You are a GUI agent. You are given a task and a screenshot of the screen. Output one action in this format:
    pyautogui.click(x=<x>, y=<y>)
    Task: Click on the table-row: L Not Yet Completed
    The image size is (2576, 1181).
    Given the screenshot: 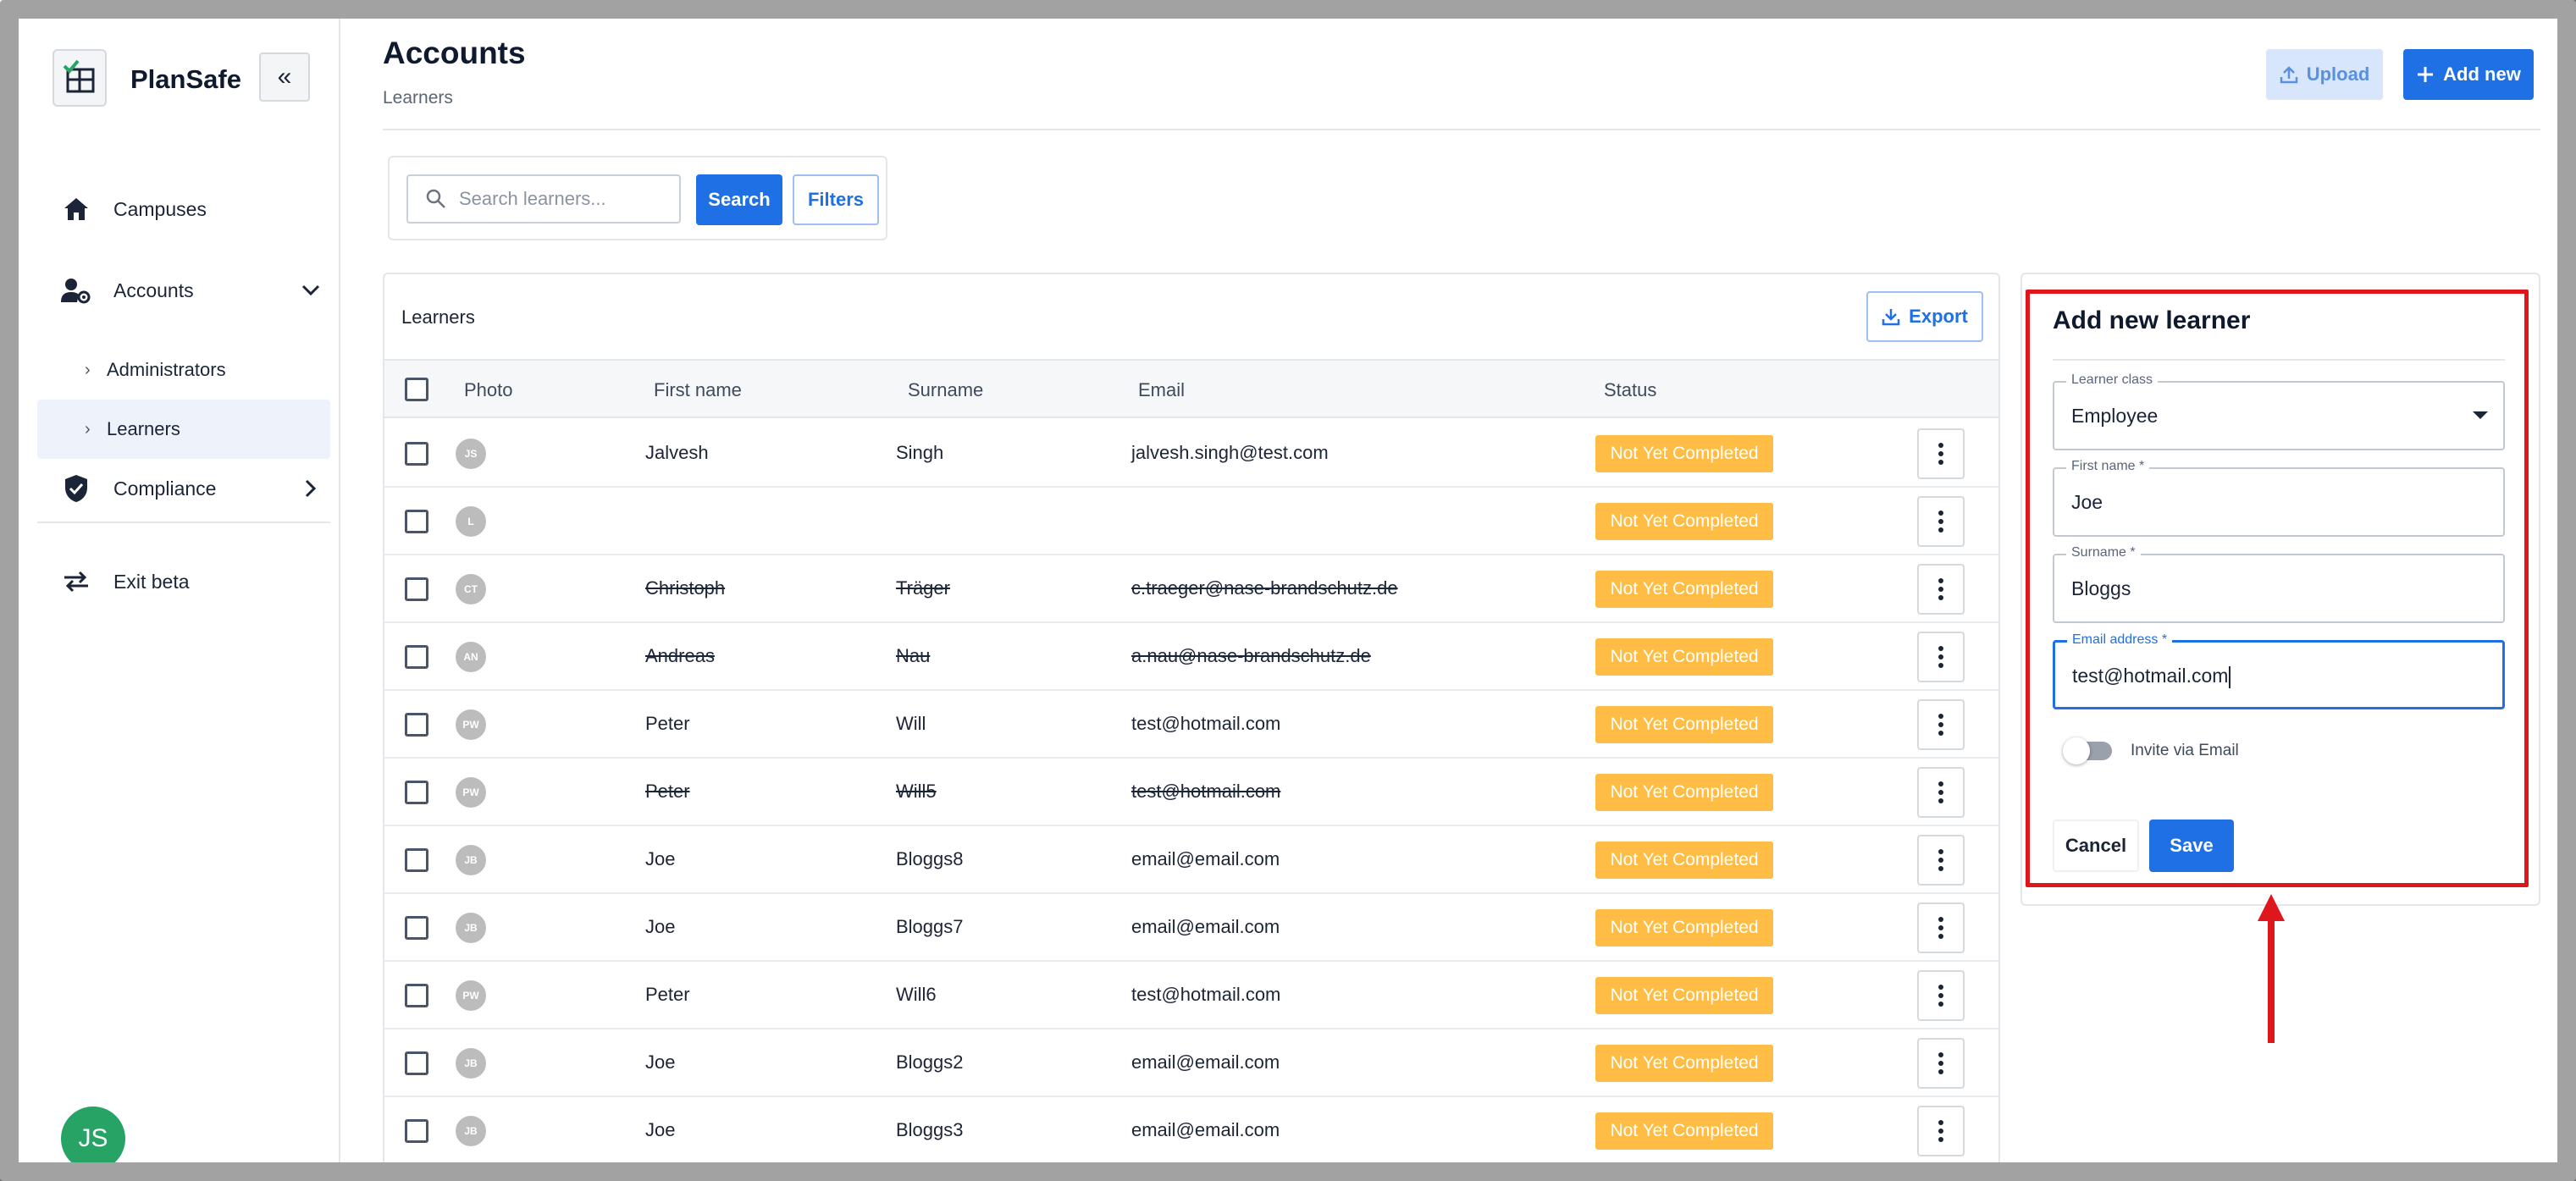 What is the action you would take?
    pyautogui.click(x=1191, y=521)
    